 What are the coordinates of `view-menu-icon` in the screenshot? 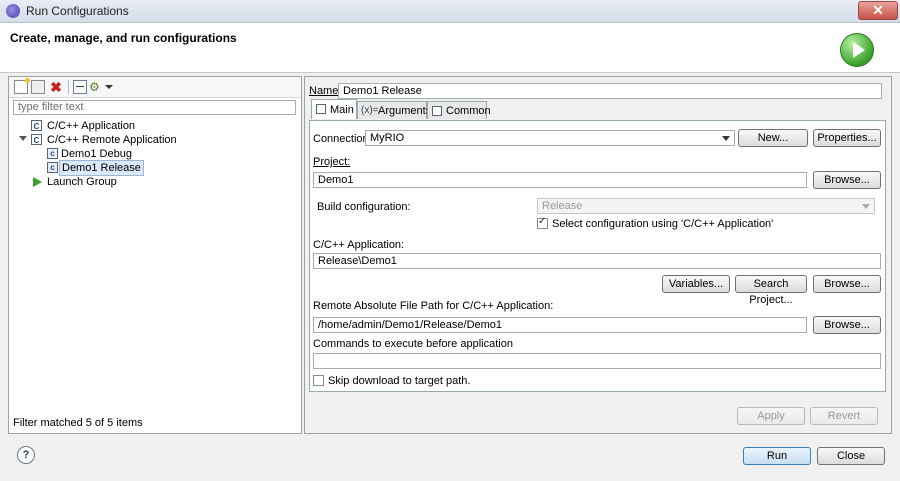 It's located at (109, 87).